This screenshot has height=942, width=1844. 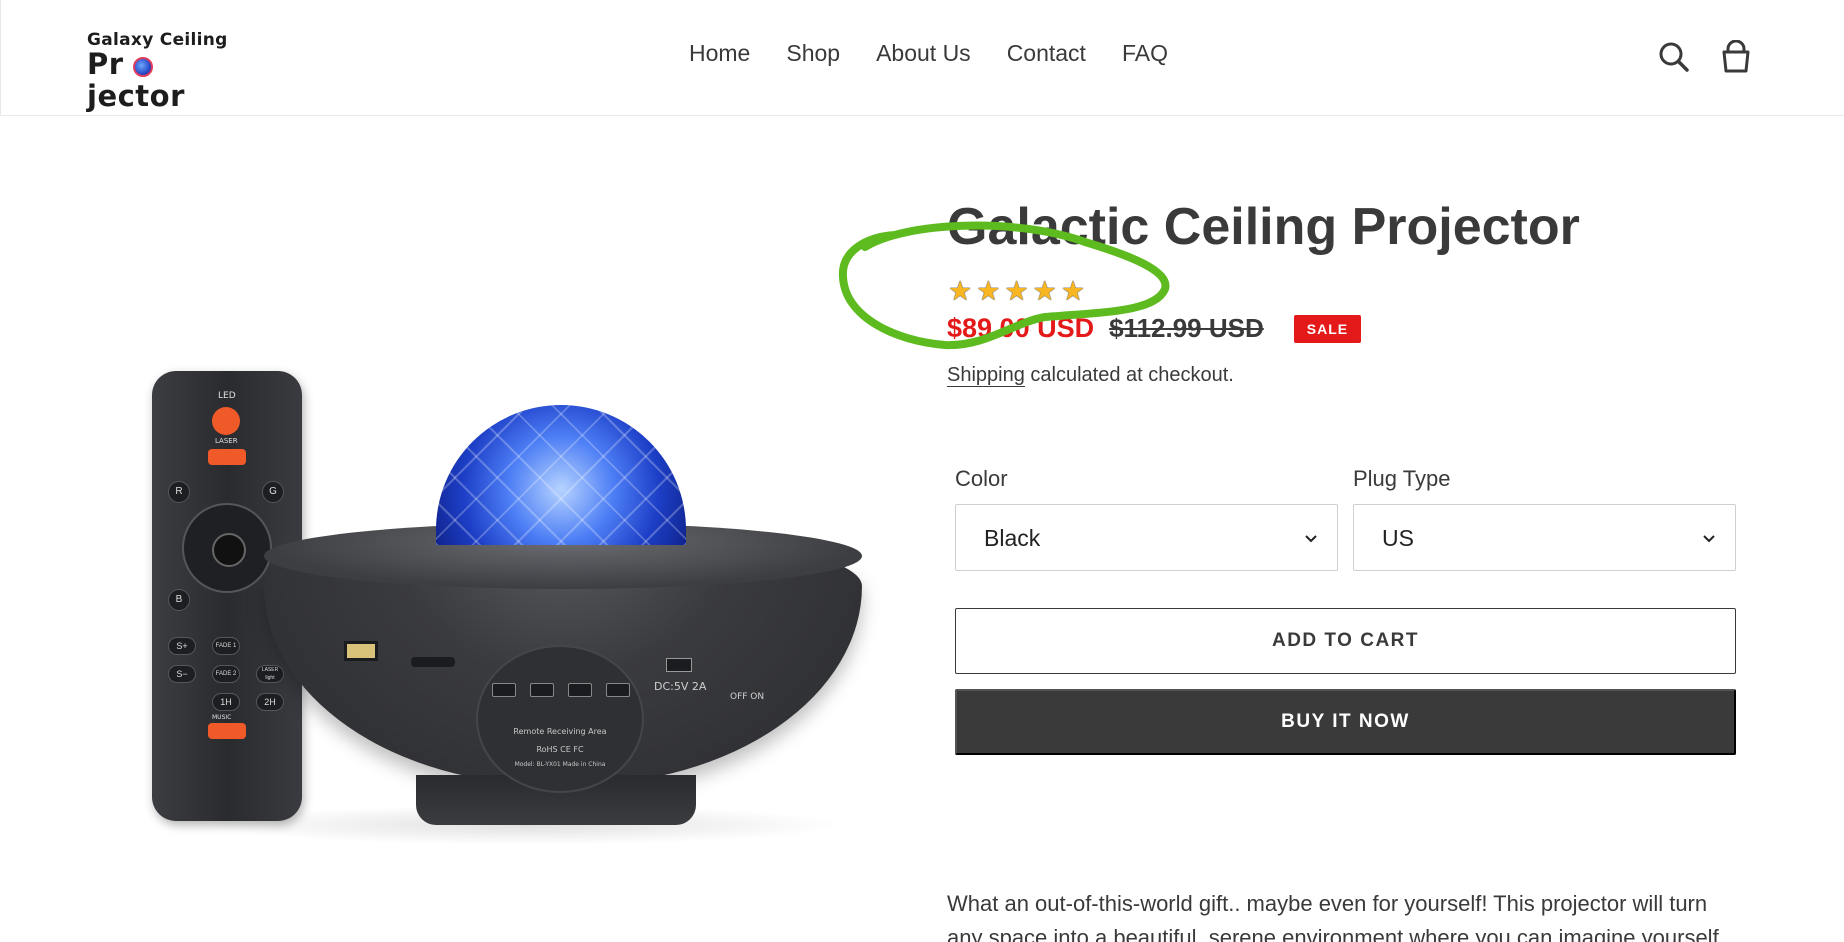 What do you see at coordinates (222, 717) in the screenshot?
I see `remote-label-music: MUSIC` at bounding box center [222, 717].